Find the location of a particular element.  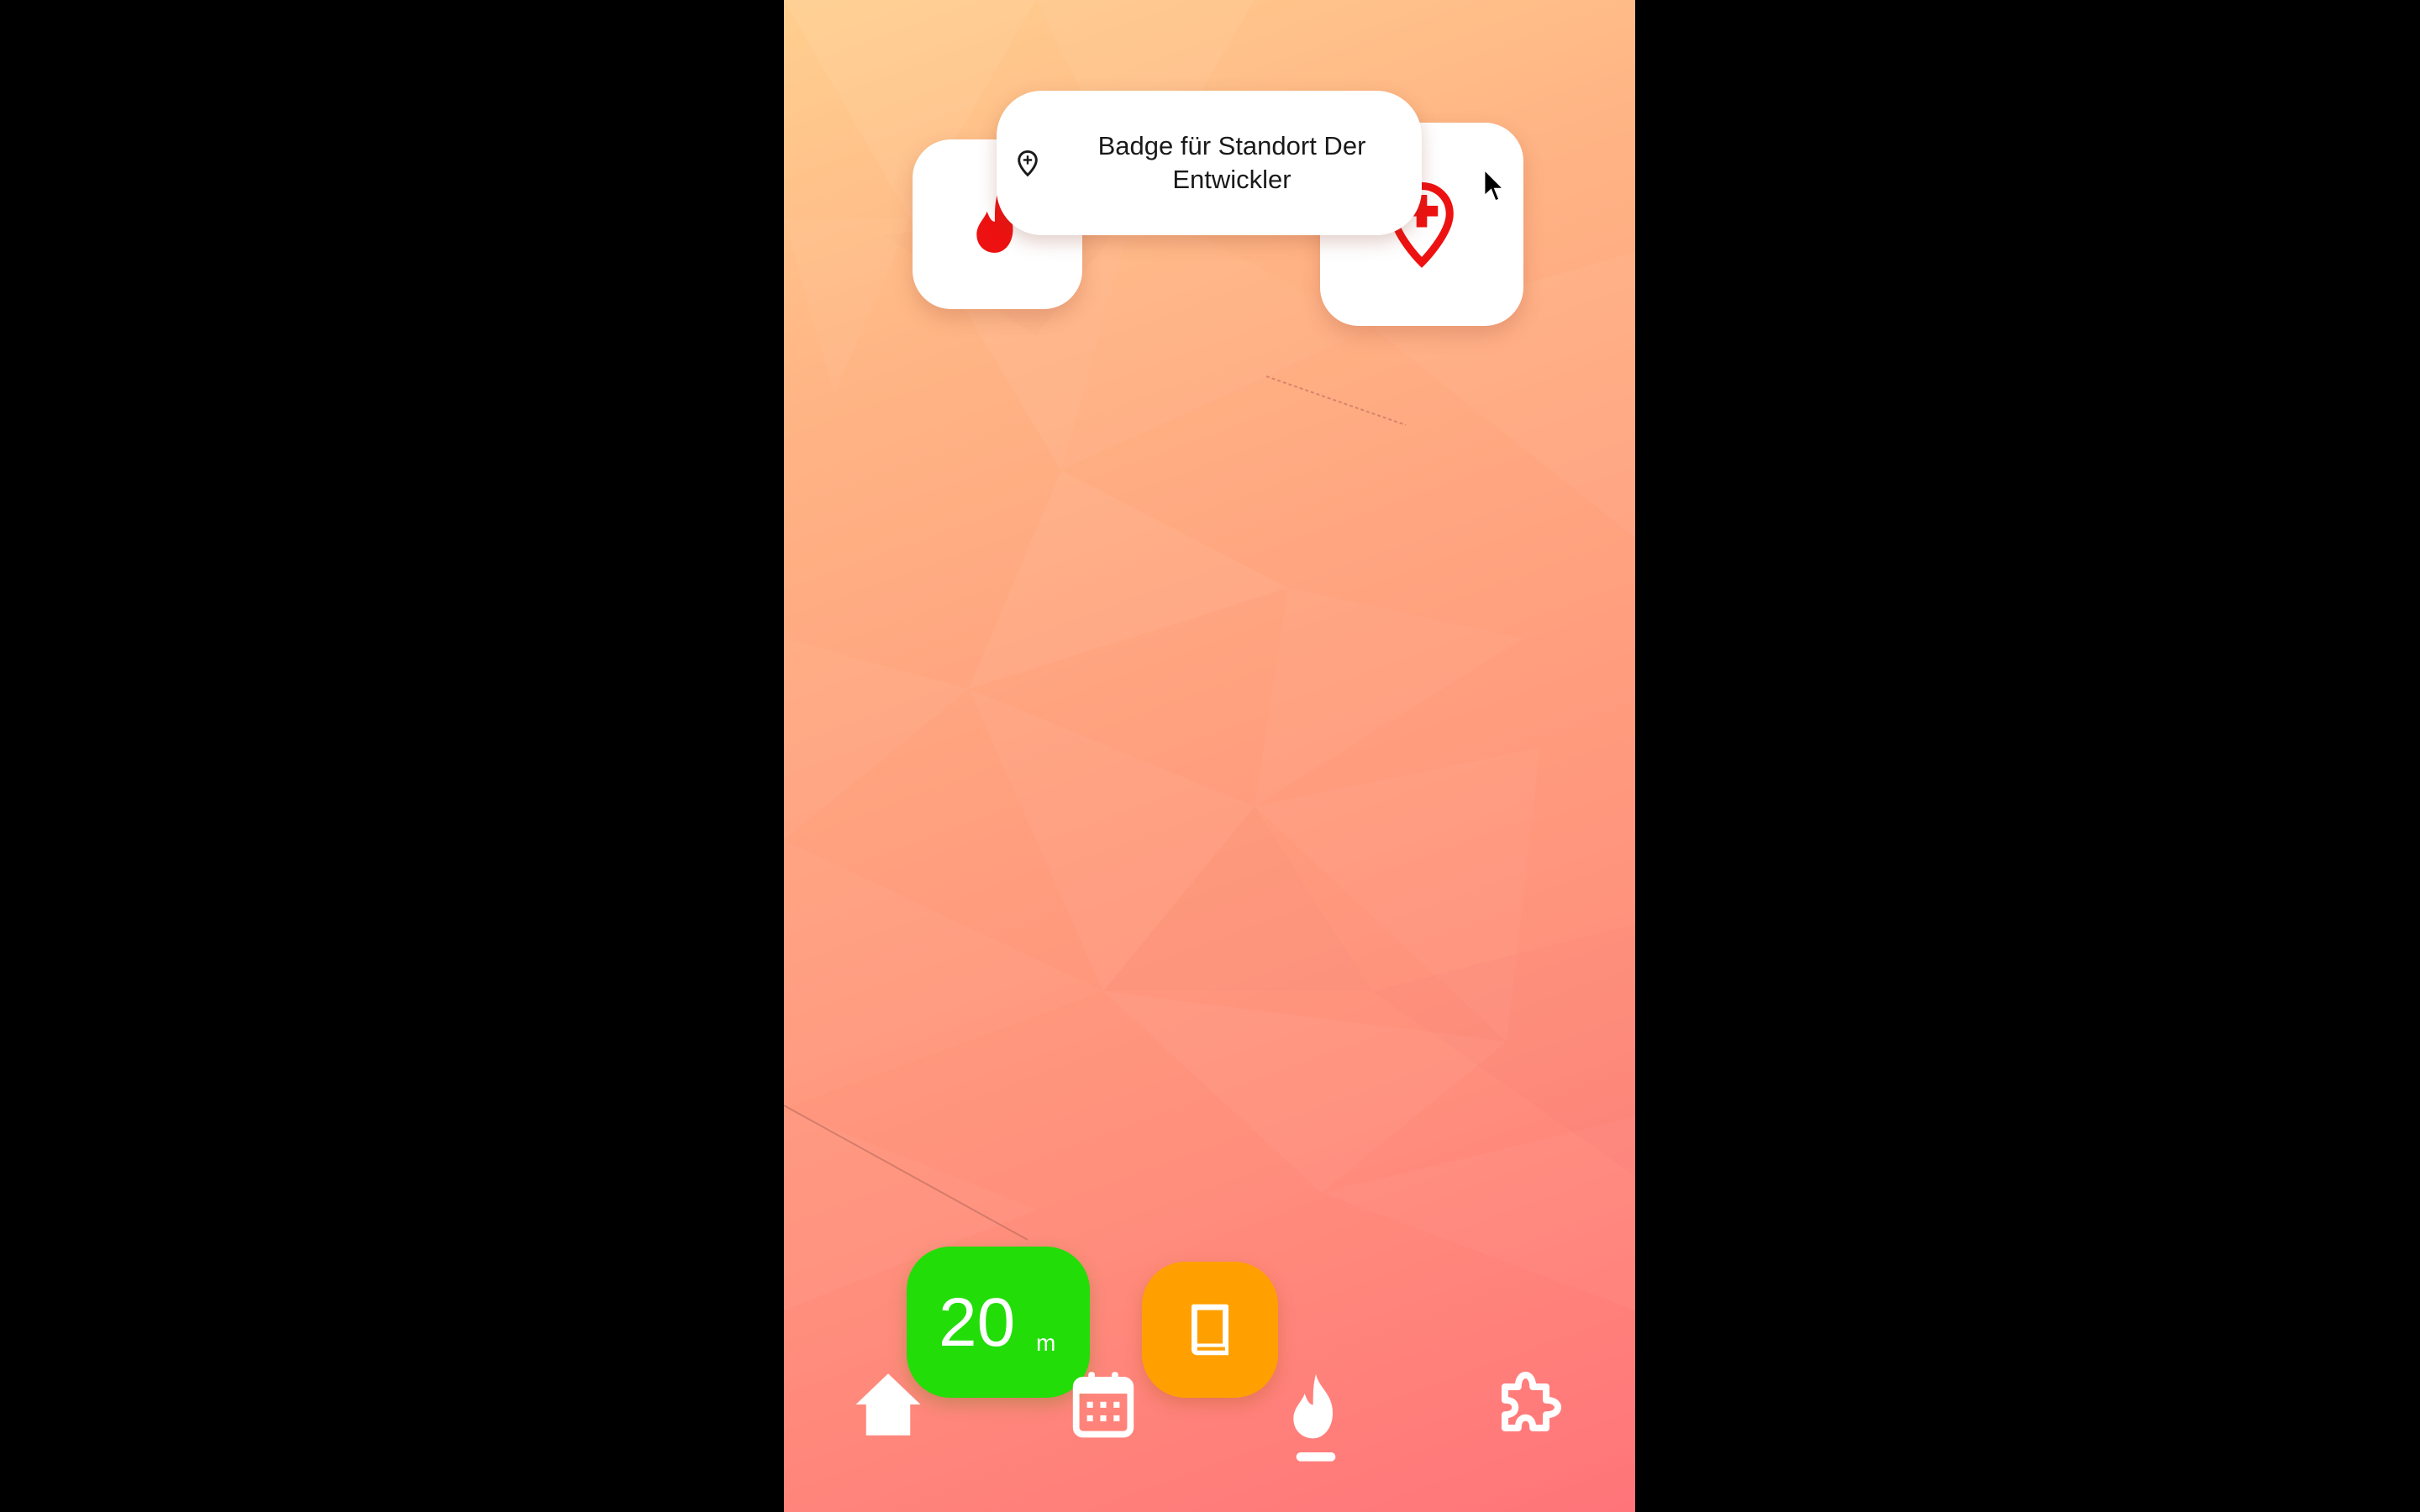

badge-tooltip: Badge für Standort Der Entwickler is located at coordinates (1209, 163).